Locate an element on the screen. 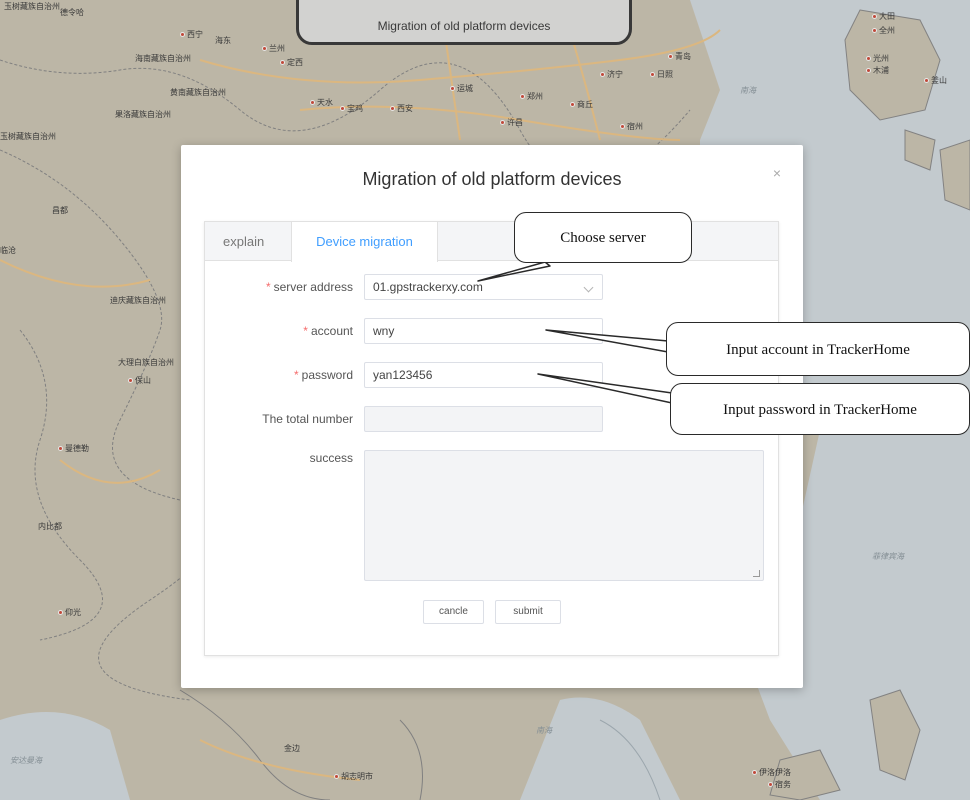 The width and height of the screenshot is (970, 800). success-label: success is located at coordinates (331, 458).